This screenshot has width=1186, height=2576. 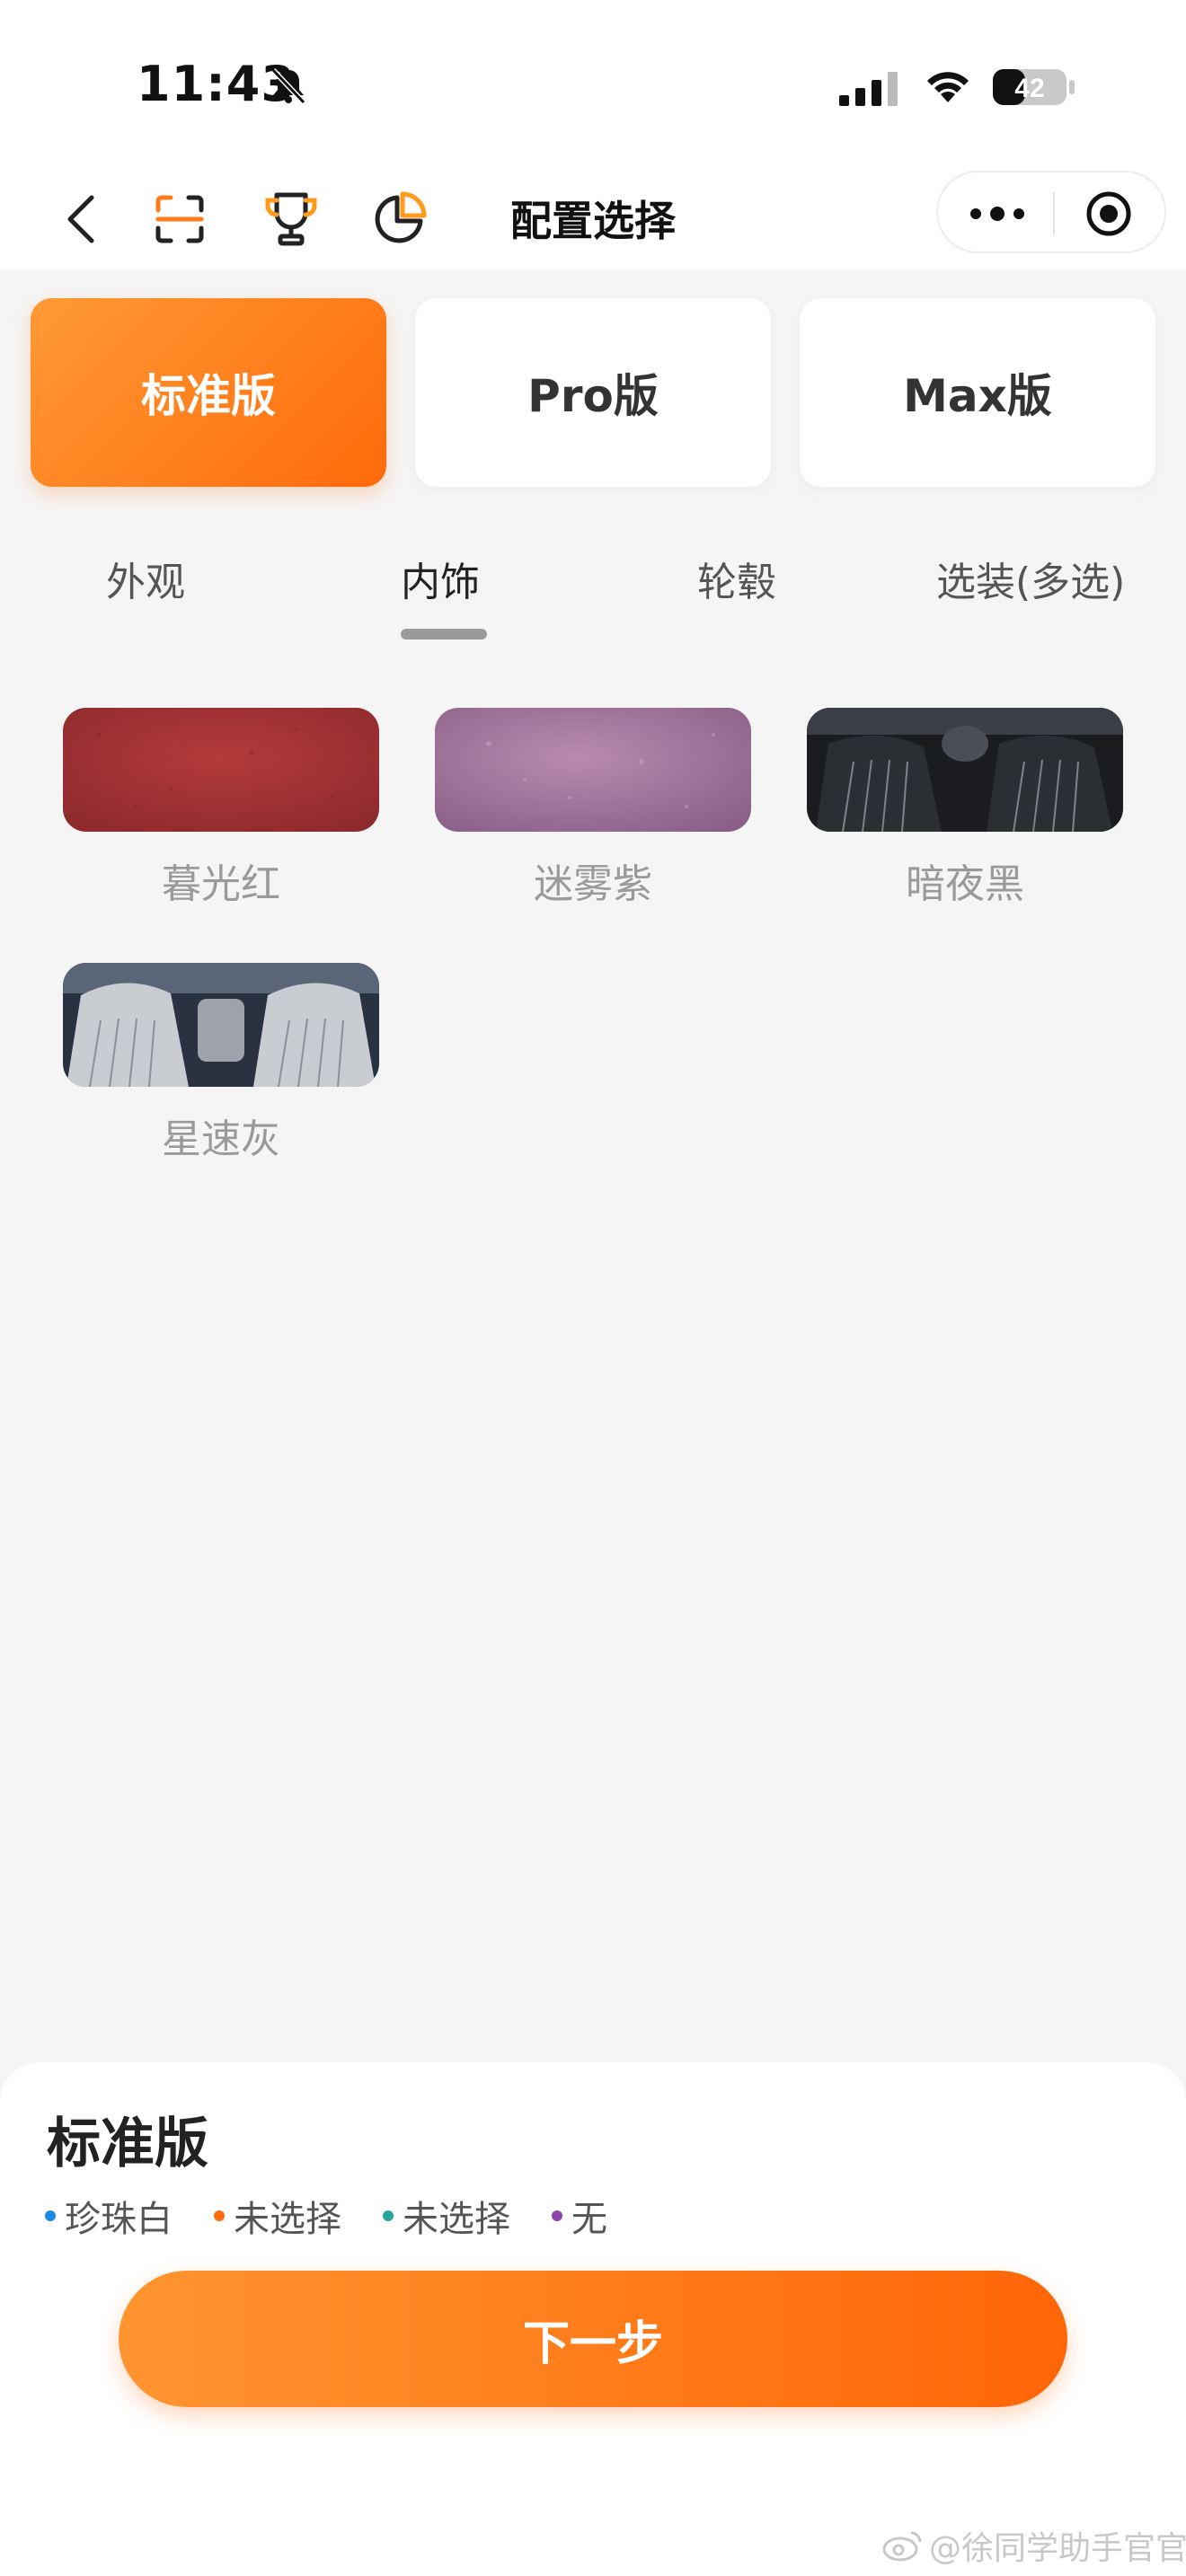 I want to click on swatch-speed-grey: 星速灰, so click(x=221, y=1063).